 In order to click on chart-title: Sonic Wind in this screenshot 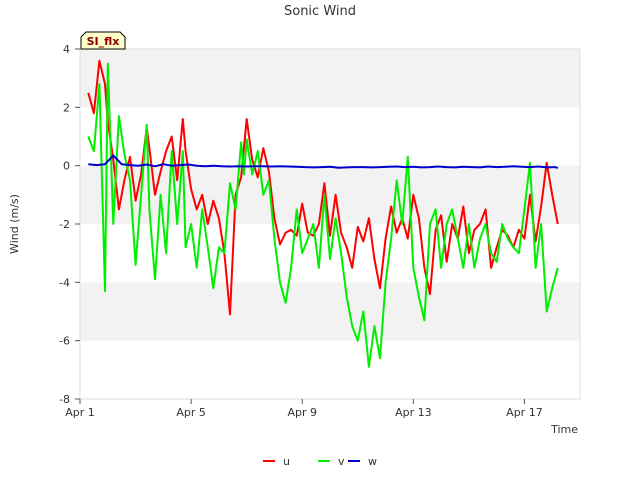, I will do `click(320, 11)`.